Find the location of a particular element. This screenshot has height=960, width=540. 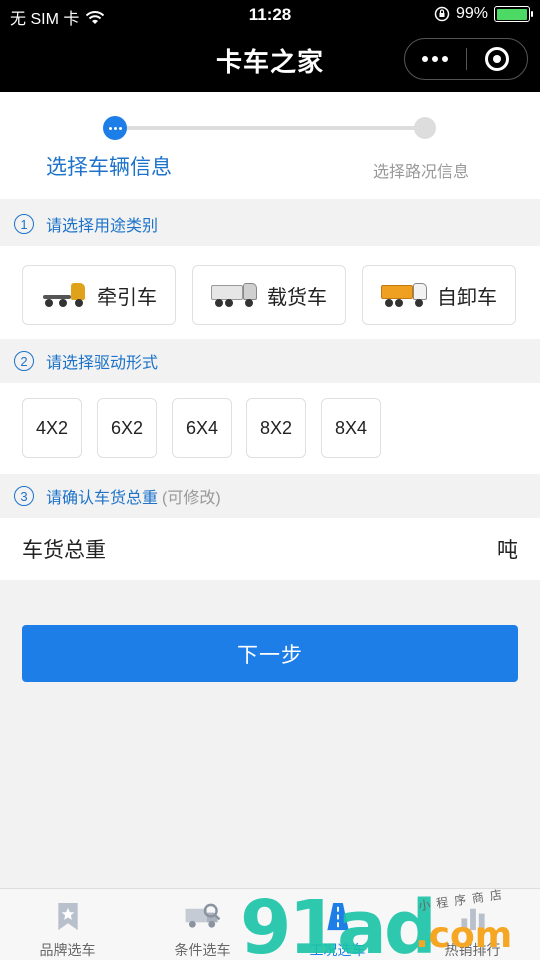

road-icon is located at coordinates (337, 916).